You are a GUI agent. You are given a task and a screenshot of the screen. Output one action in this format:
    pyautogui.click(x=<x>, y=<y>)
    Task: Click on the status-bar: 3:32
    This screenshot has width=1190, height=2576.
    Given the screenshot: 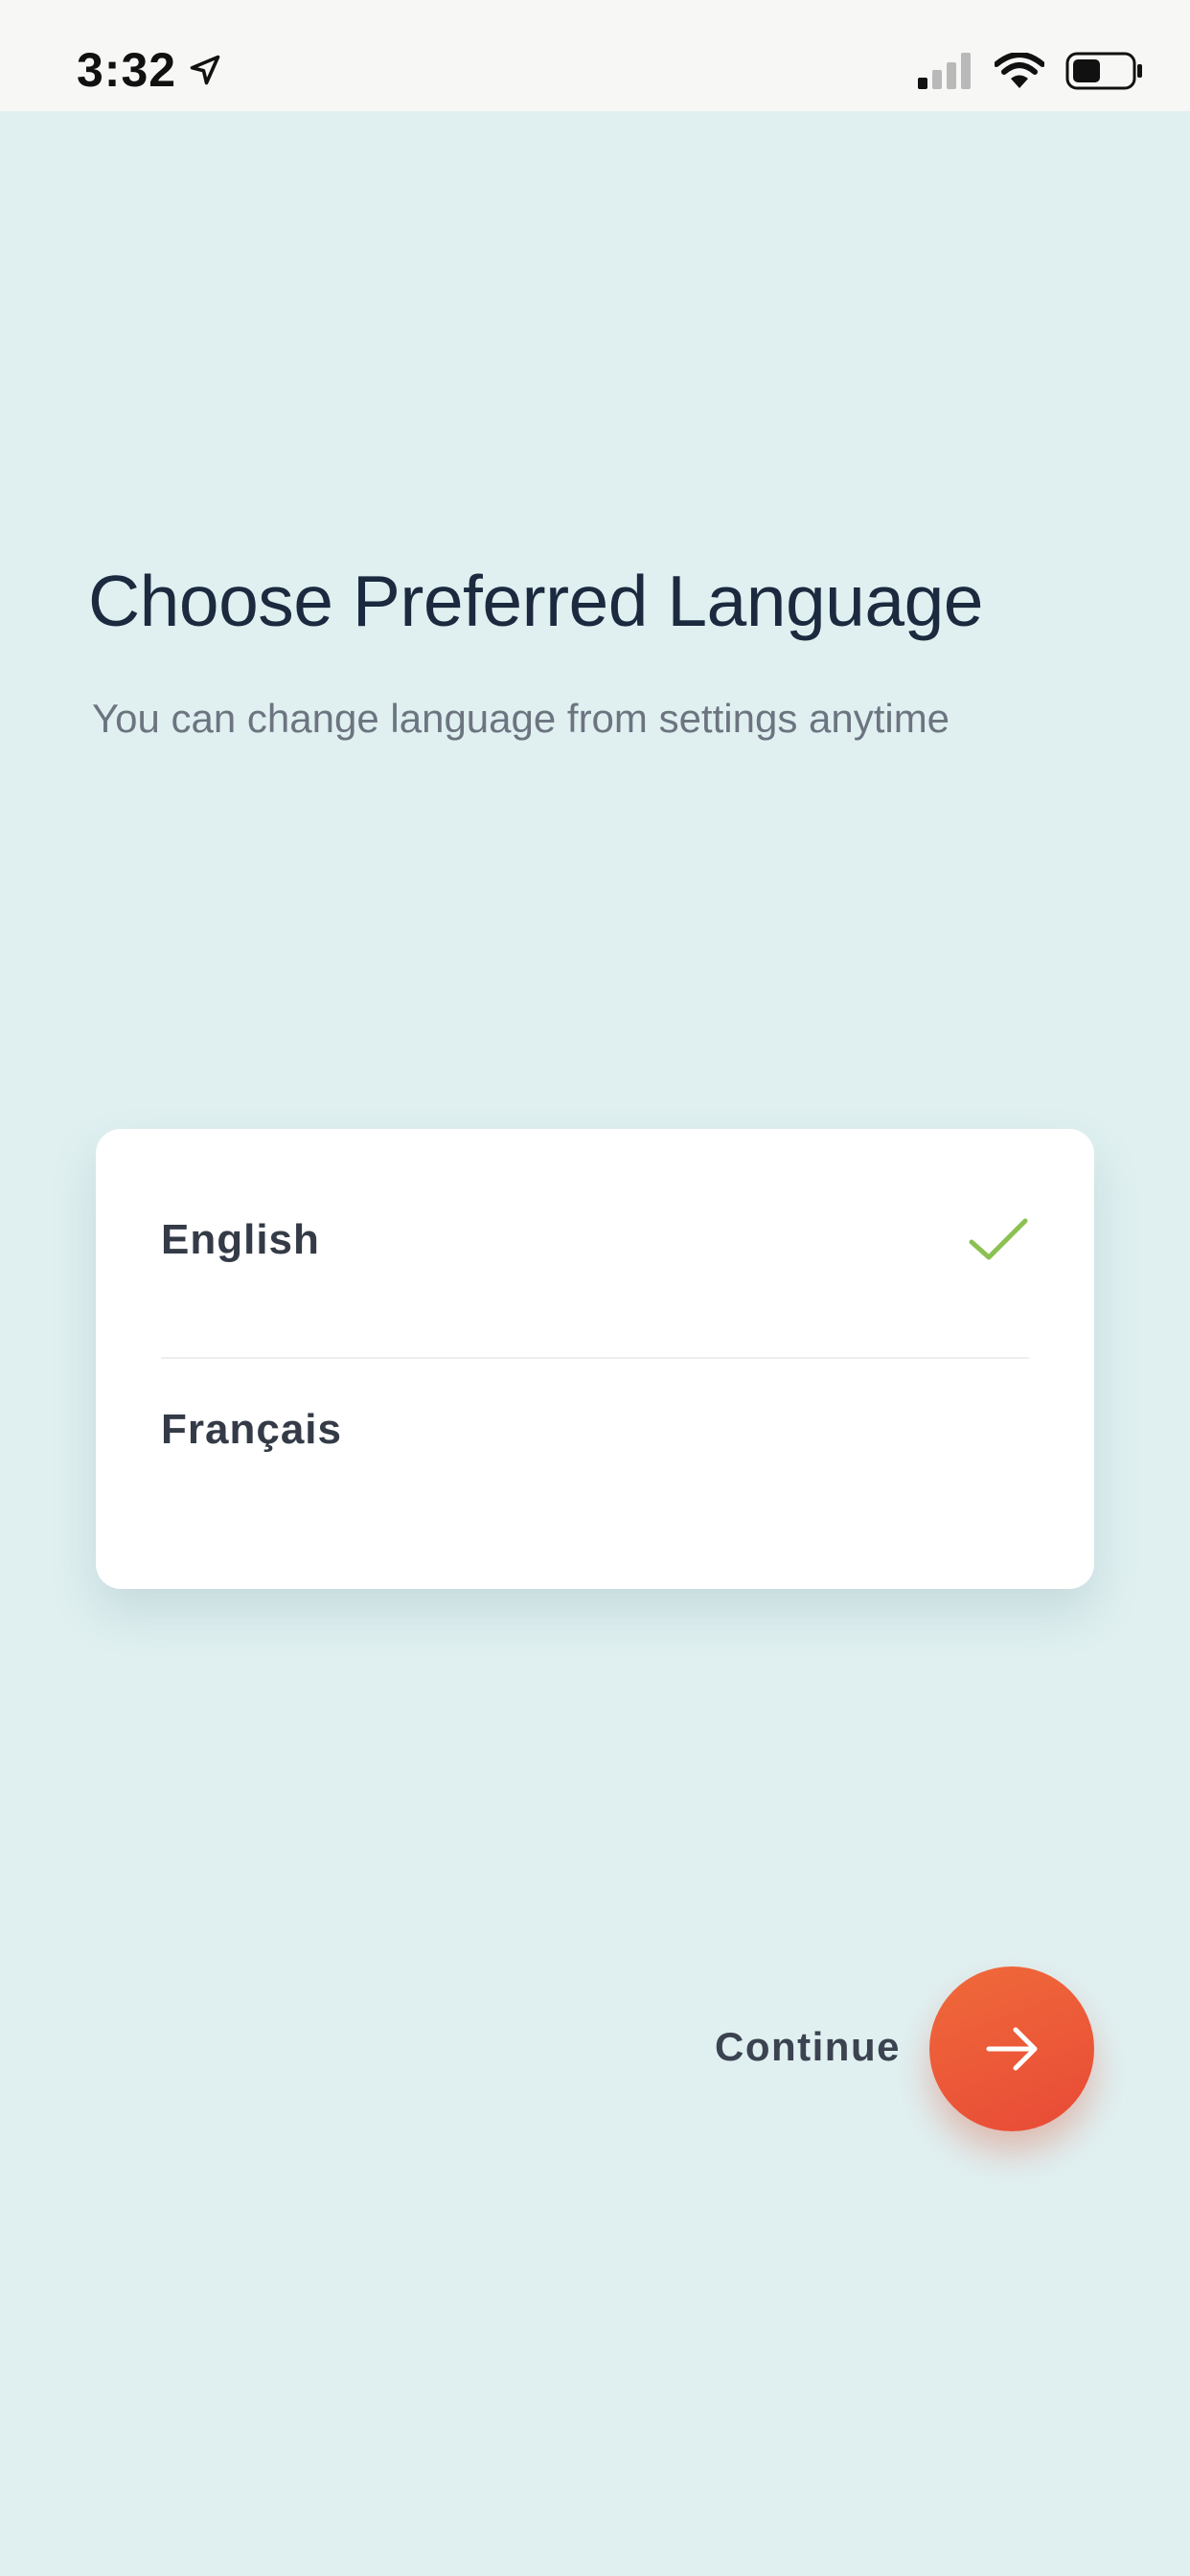 What is the action you would take?
    pyautogui.click(x=595, y=55)
    